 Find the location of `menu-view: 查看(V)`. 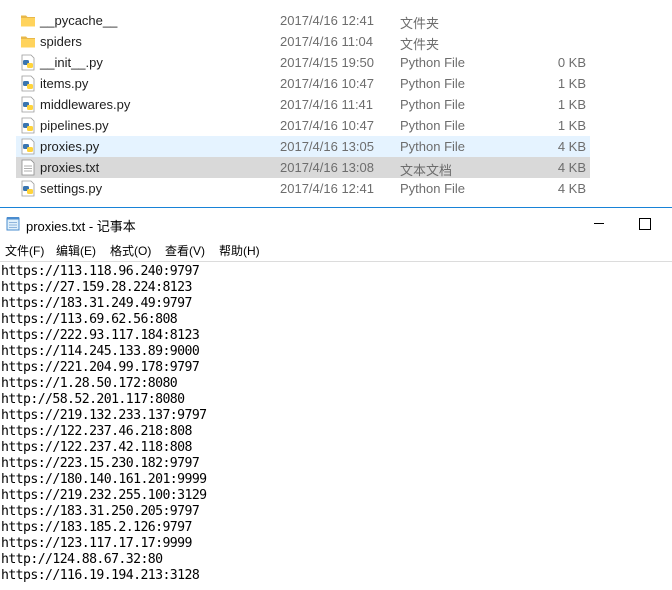

menu-view: 查看(V) is located at coordinates (185, 250).